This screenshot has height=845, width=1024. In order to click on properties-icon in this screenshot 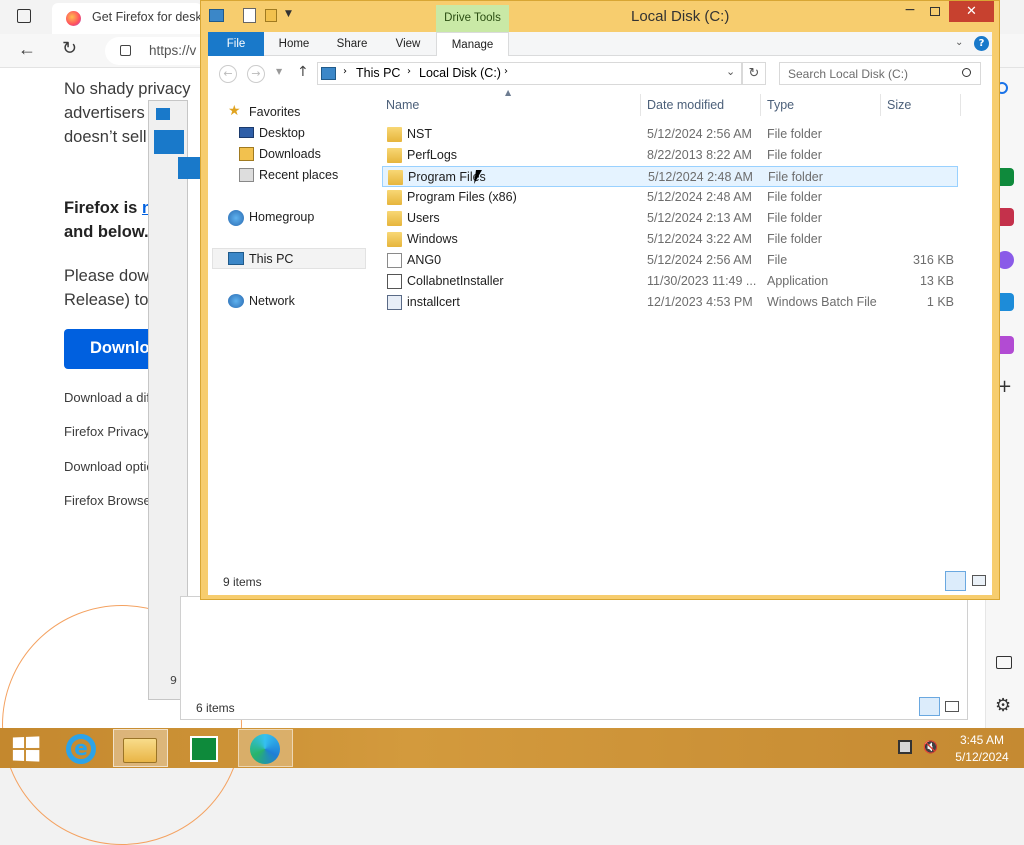, I will do `click(249, 15)`.